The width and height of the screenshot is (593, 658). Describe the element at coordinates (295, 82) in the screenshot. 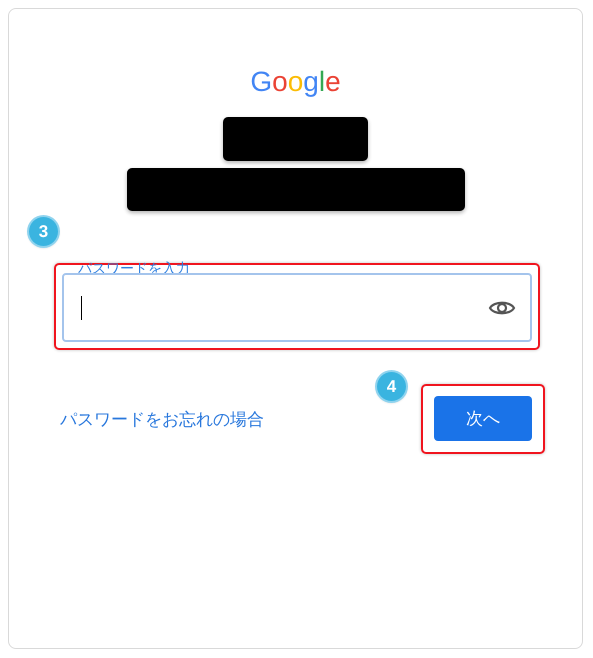

I see `google-logo: Google` at that location.